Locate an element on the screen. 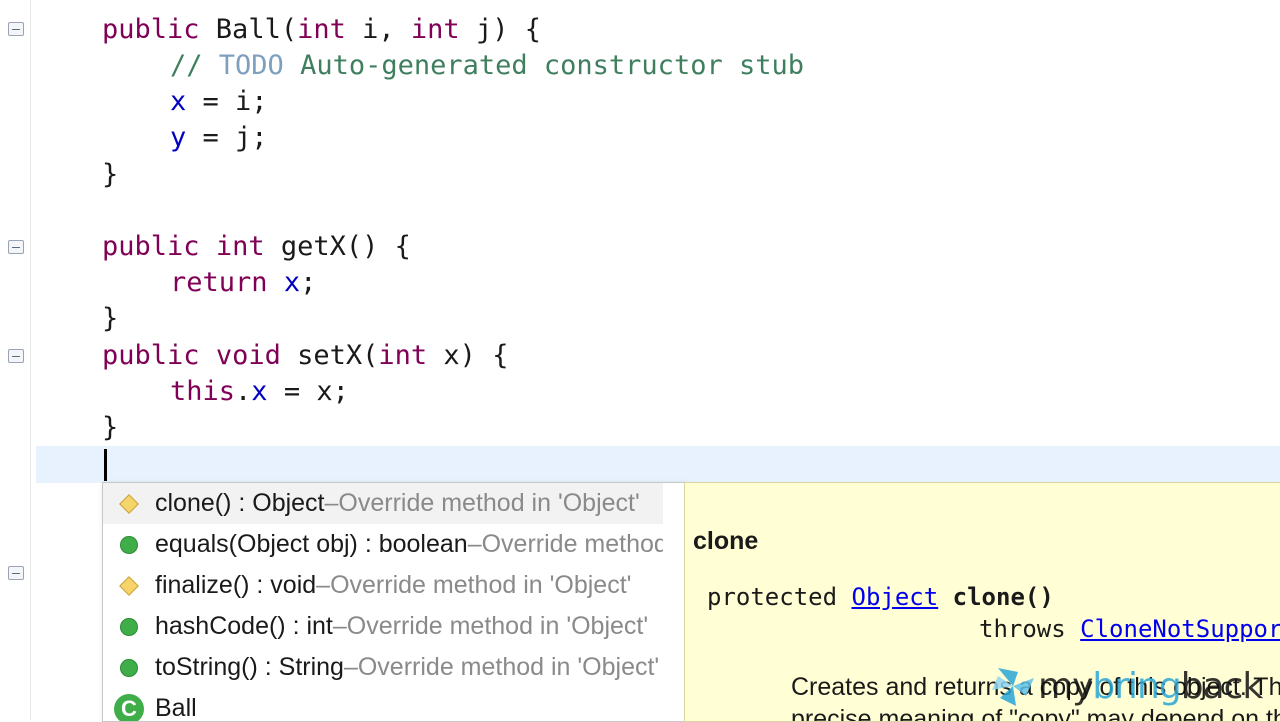 The width and height of the screenshot is (1280, 722). completion-label: finalize() : void is located at coordinates (235, 585).